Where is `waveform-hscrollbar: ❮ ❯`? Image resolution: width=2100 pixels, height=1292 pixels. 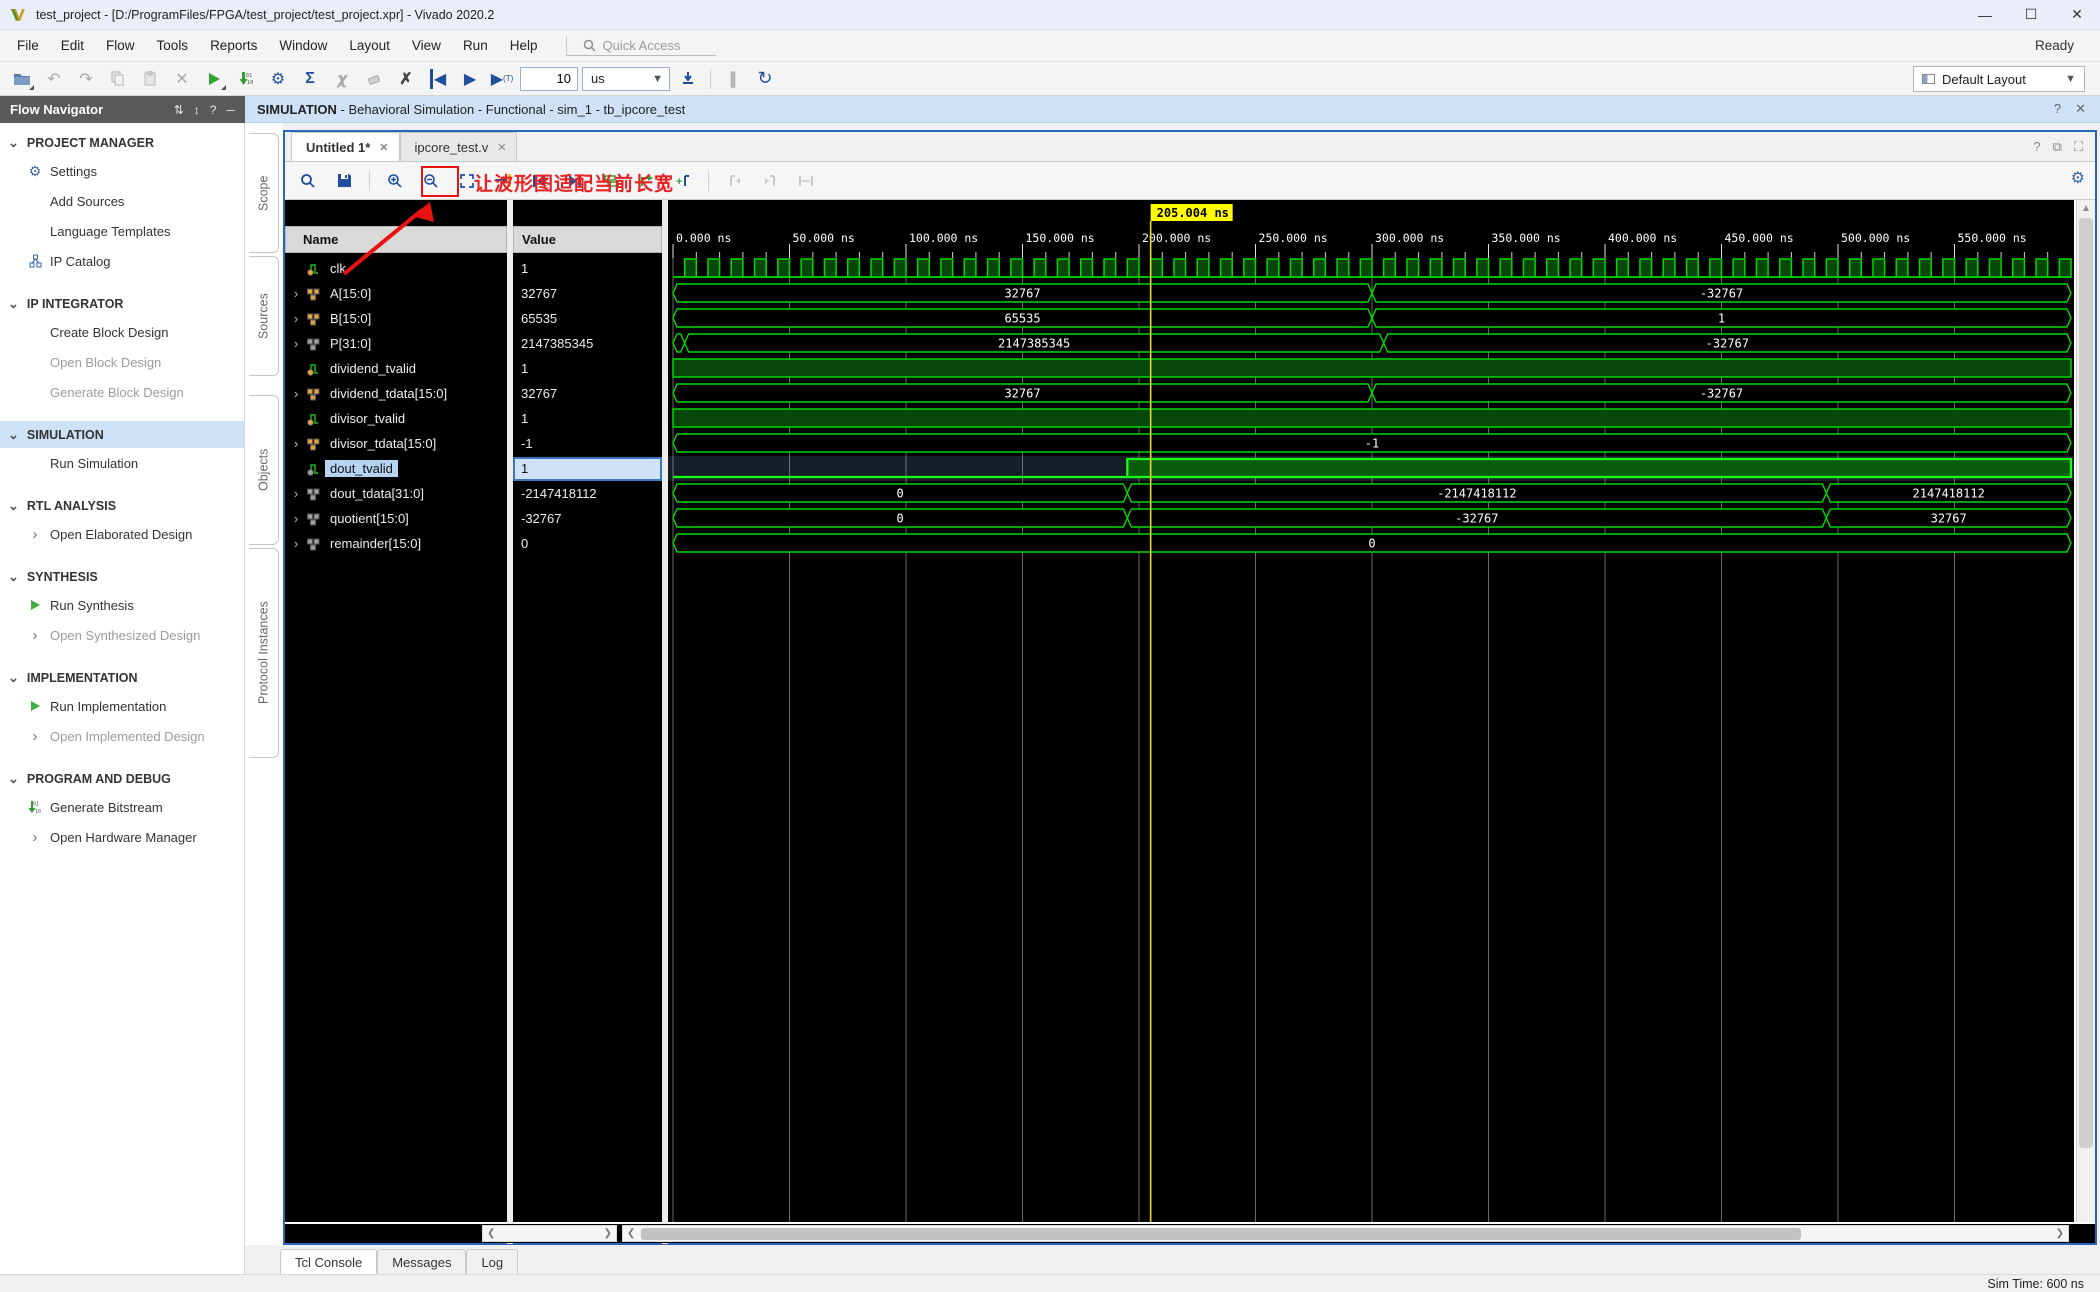
waveform-hscrollbar: ❮ ❯ is located at coordinates (1345, 1233).